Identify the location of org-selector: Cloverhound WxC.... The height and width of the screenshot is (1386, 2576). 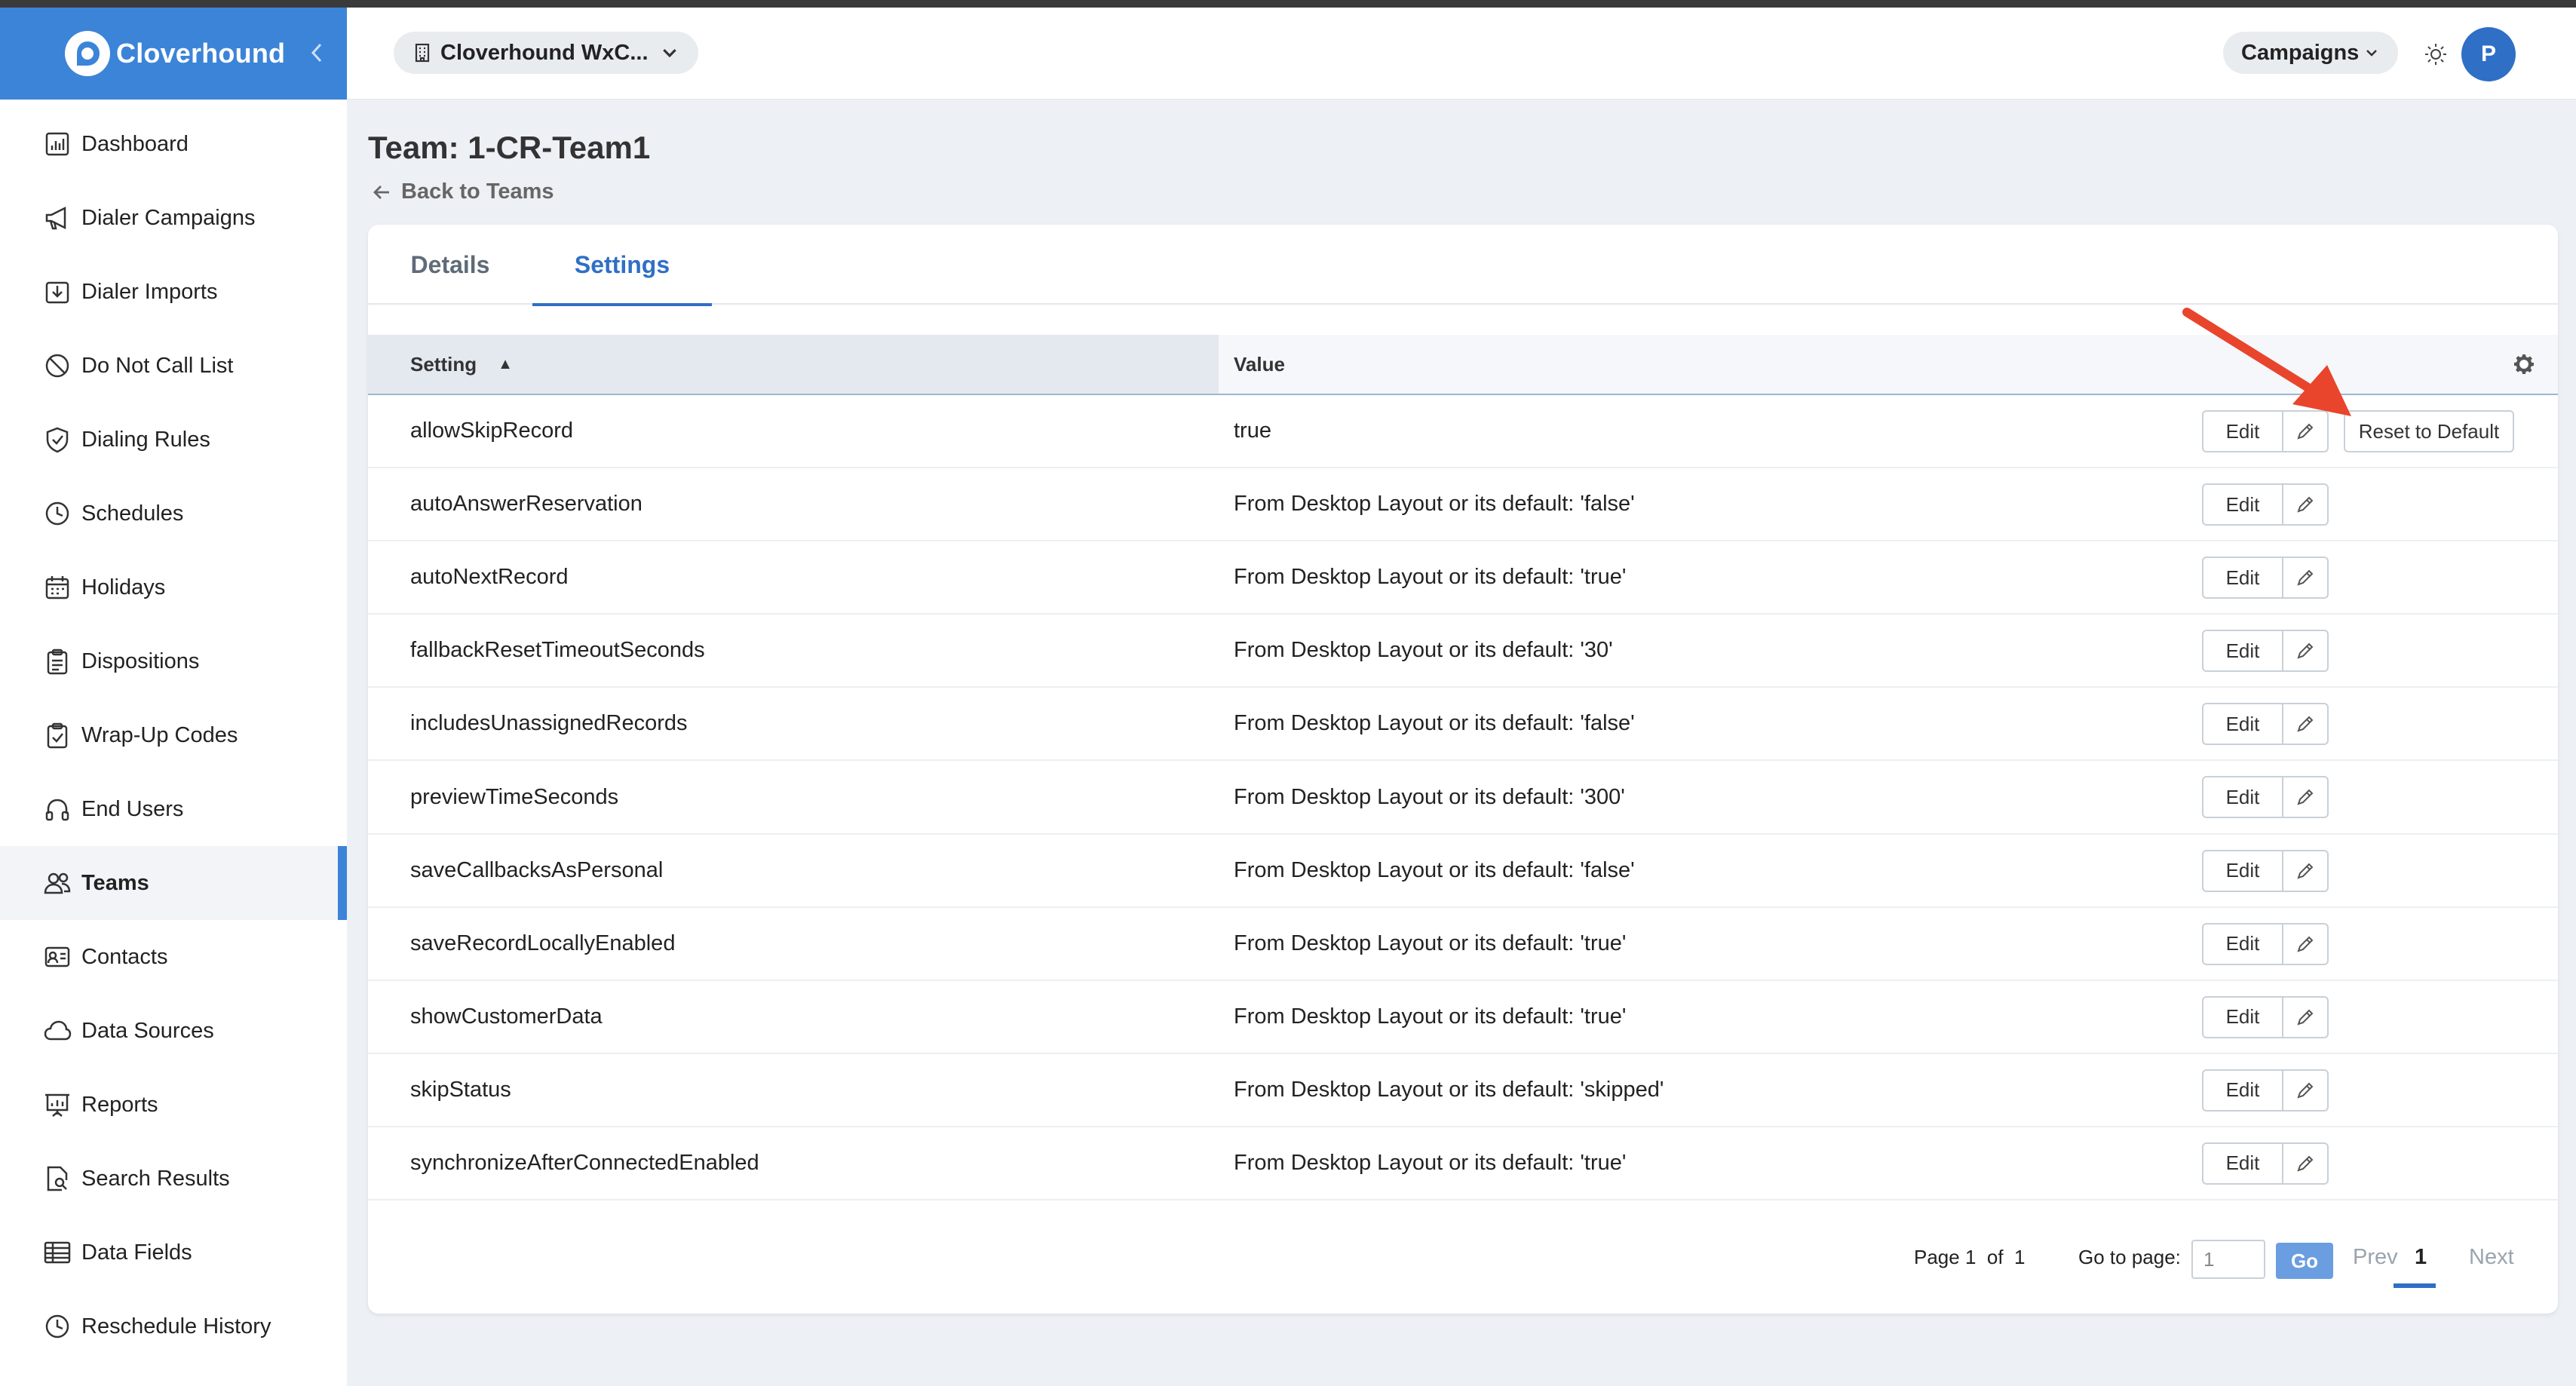
(546, 53).